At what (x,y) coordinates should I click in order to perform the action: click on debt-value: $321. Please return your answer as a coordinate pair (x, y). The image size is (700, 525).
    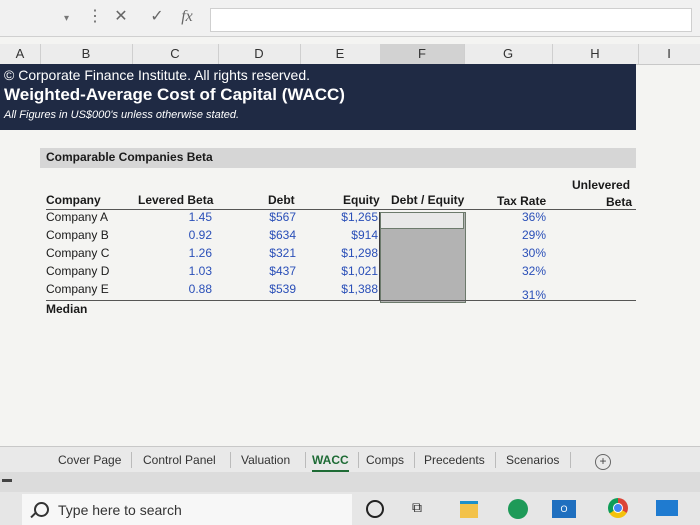
    Looking at the image, I should click on (268, 253).